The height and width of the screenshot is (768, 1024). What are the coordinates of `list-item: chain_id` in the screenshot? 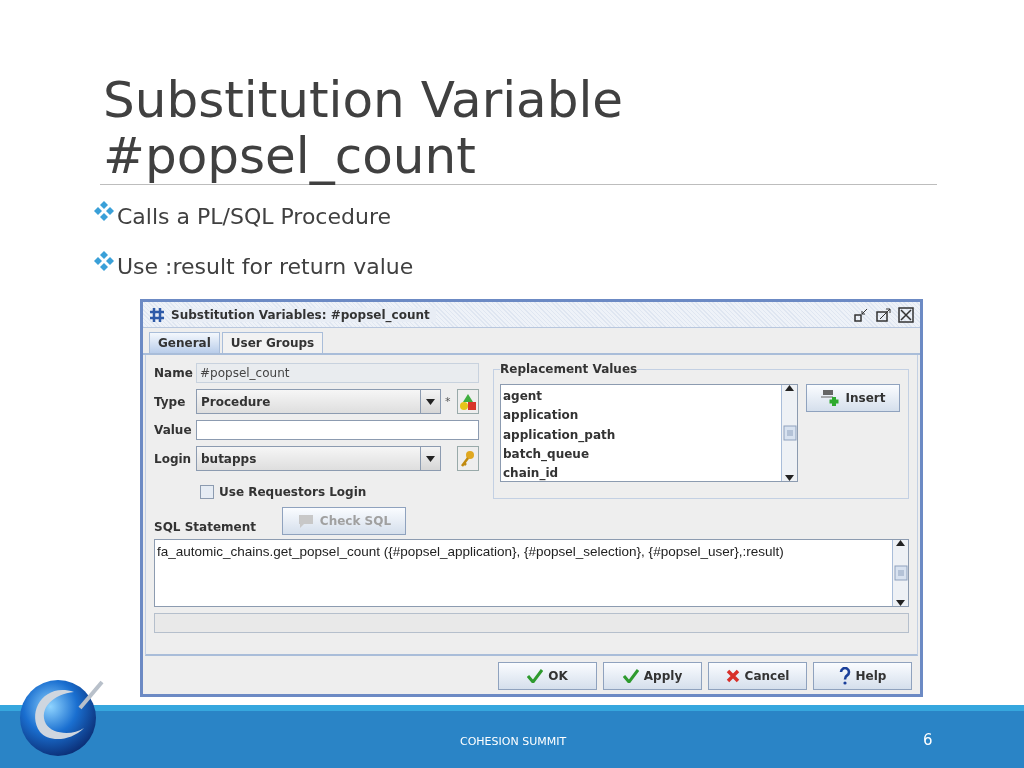 It's located at (641, 474).